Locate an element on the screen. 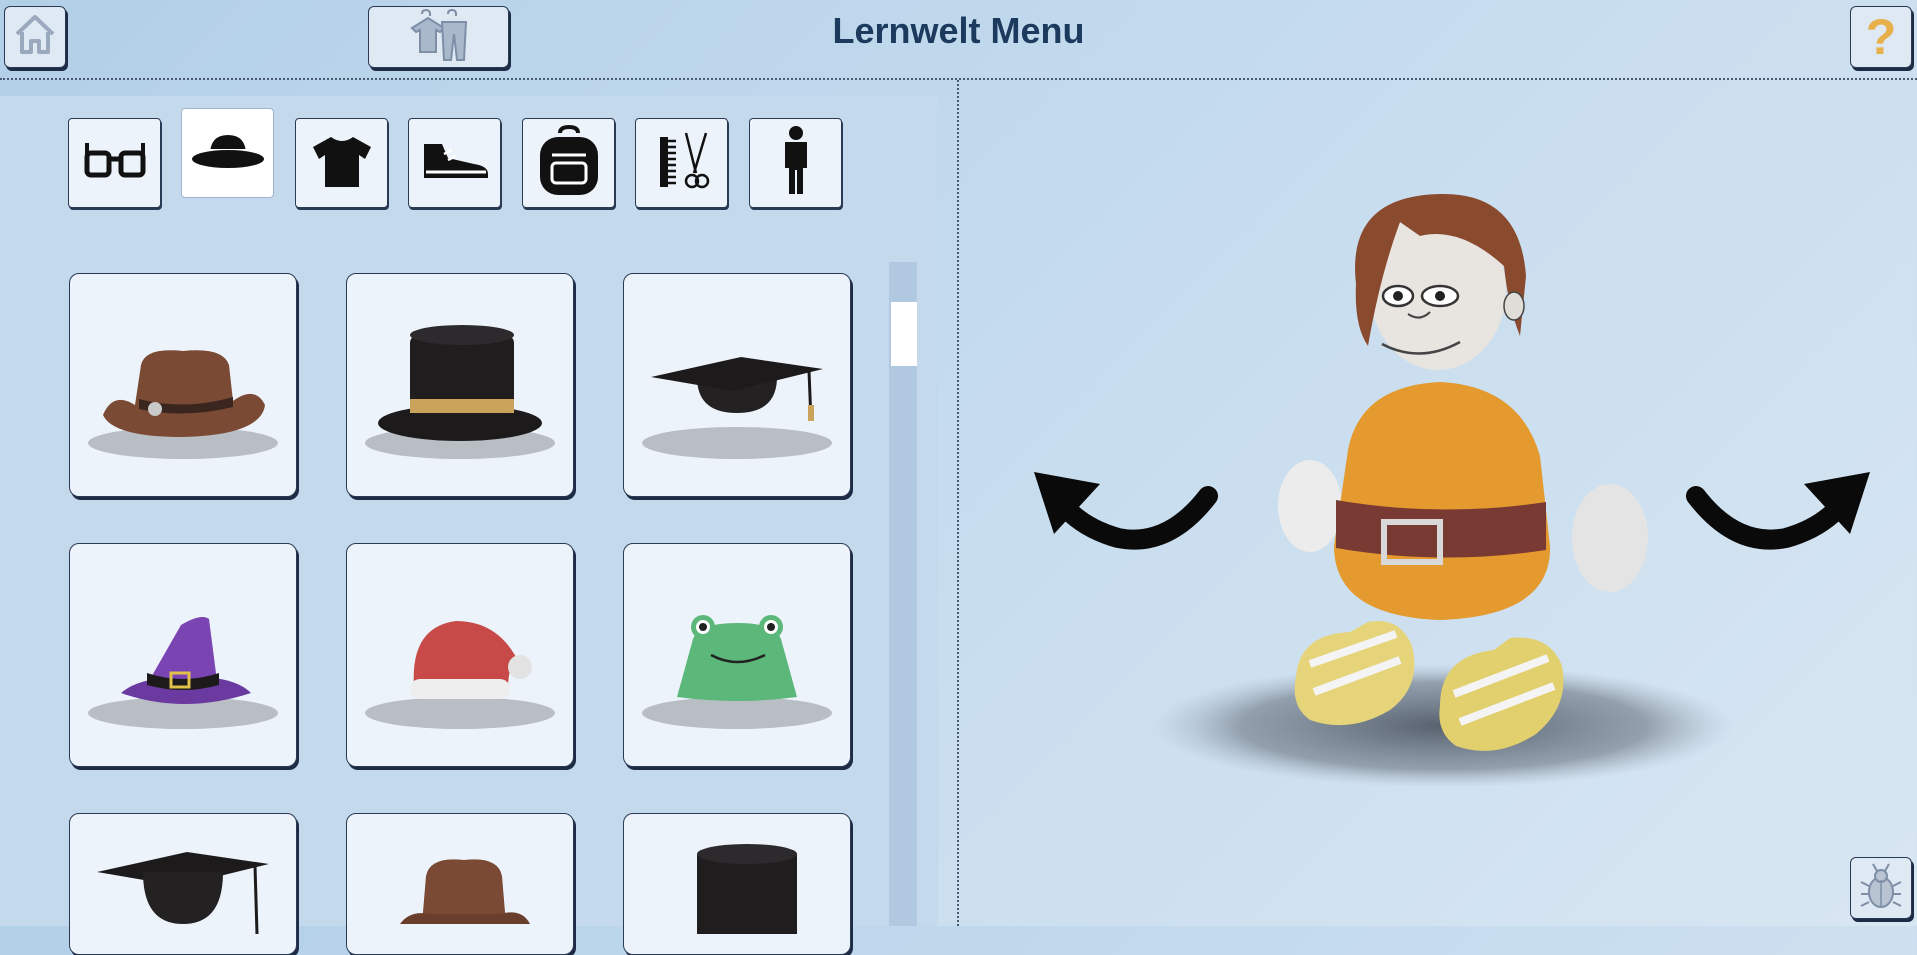 Image resolution: width=1917 pixels, height=955 pixels. glasses-icon is located at coordinates (115, 163).